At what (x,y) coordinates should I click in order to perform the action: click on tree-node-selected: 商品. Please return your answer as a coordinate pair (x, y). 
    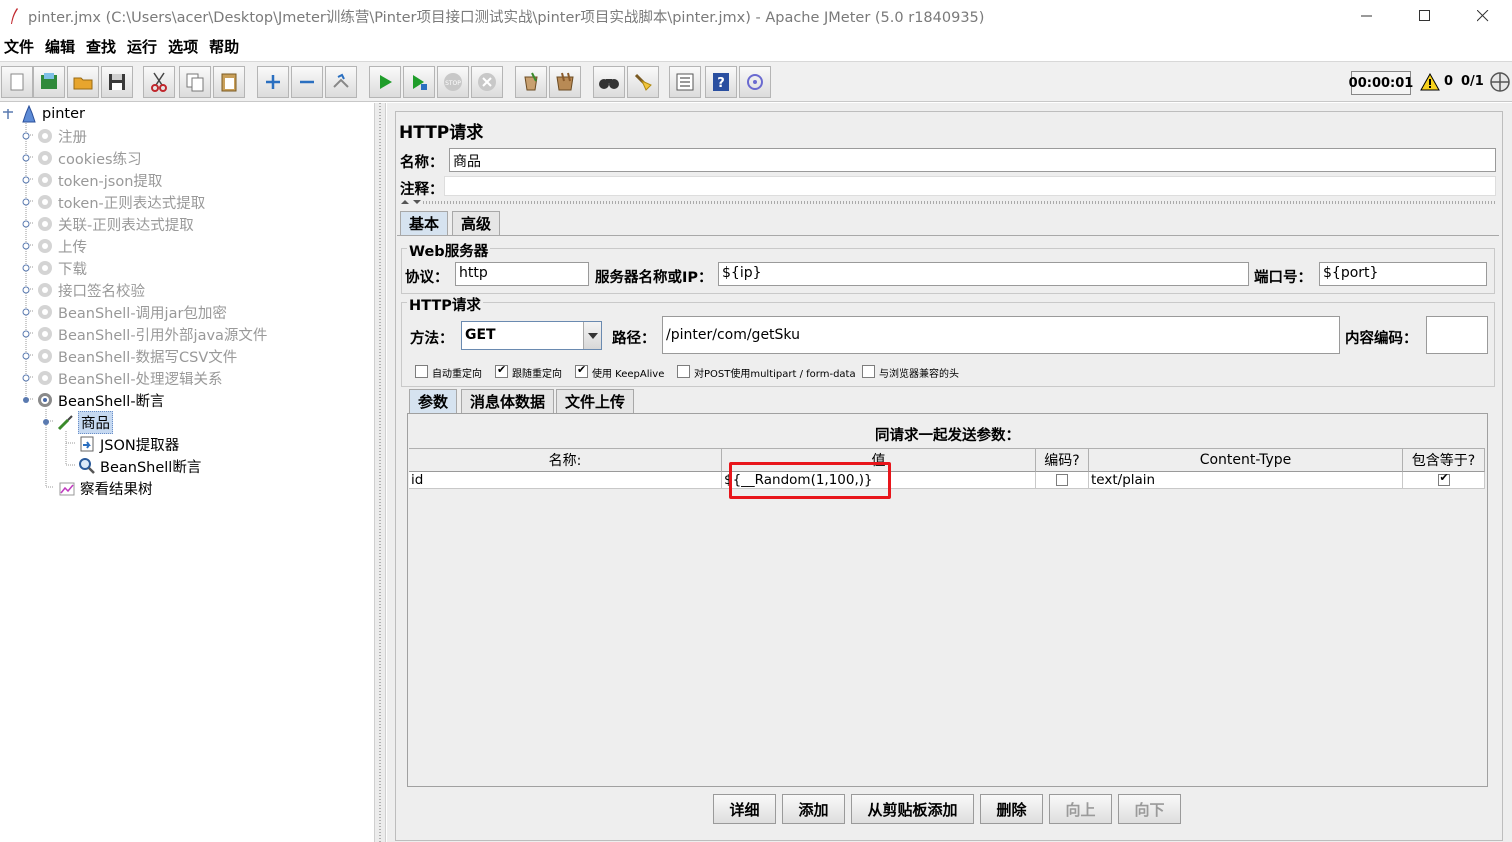
    Looking at the image, I should click on (77, 422).